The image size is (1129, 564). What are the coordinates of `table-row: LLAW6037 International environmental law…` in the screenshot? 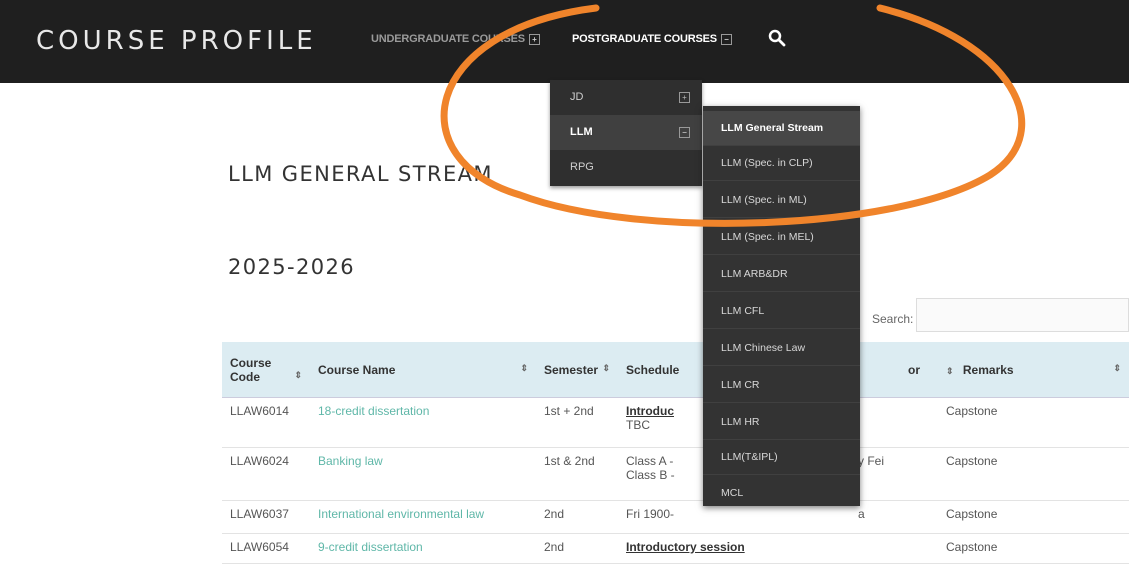 It's located at (675, 517).